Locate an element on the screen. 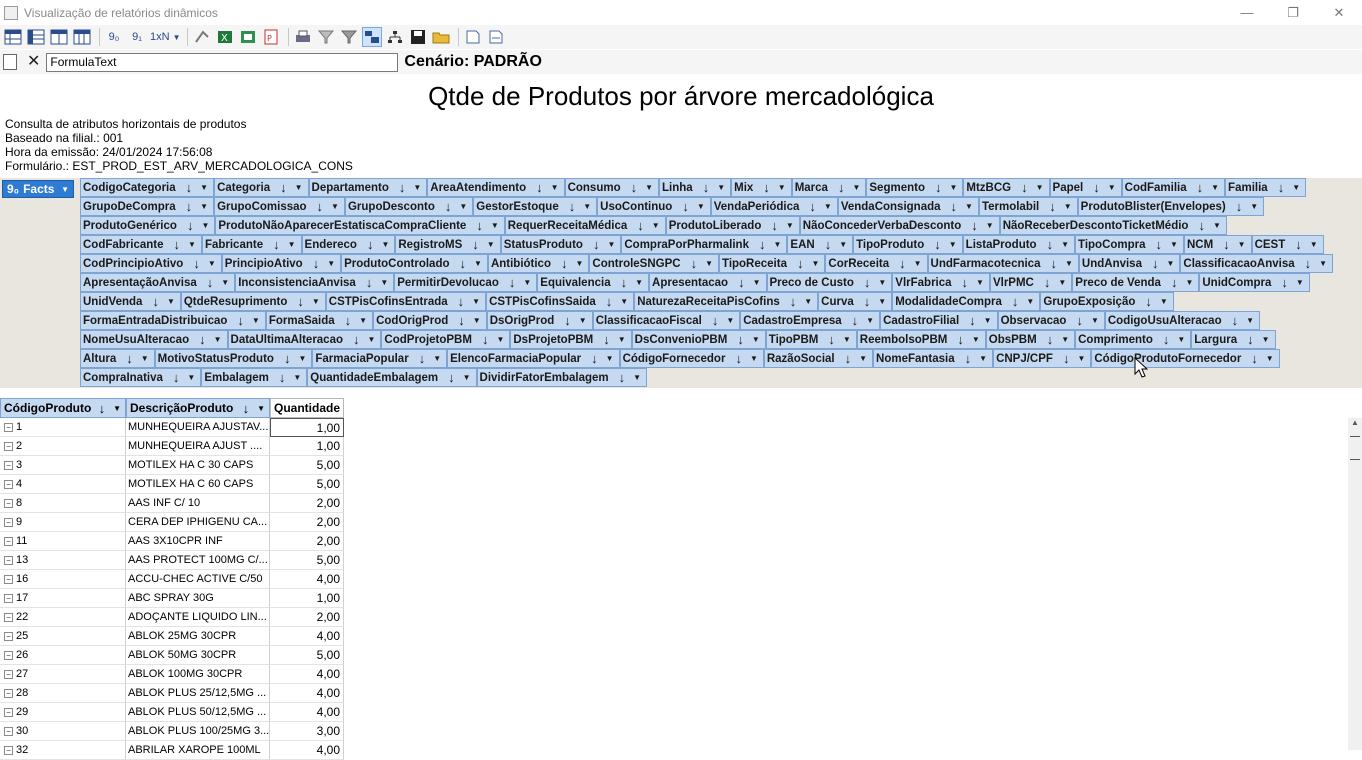 Image resolution: width=1362 pixels, height=760 pixels. pivot-field: Comprimento ↓ ▼ is located at coordinates (1133, 339).